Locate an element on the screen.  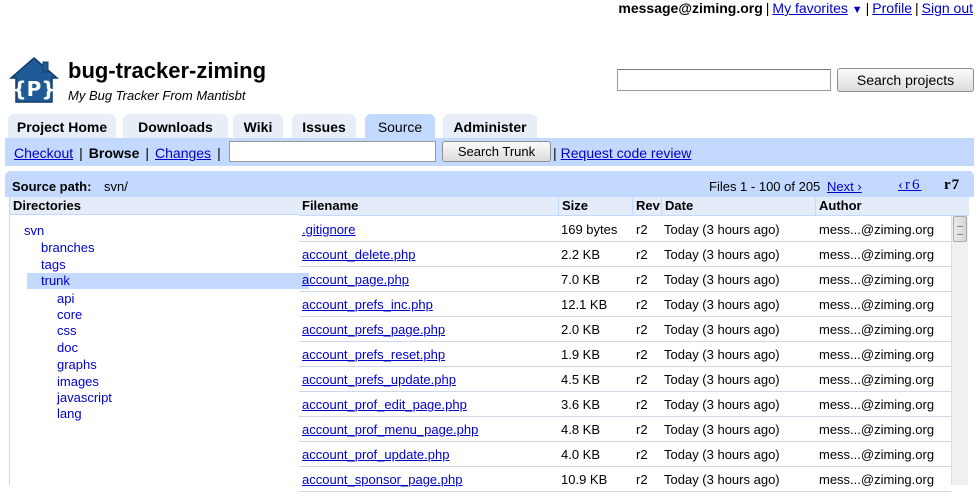
file-table-header: Filename Size Rev Date Author is located at coordinates (634, 206).